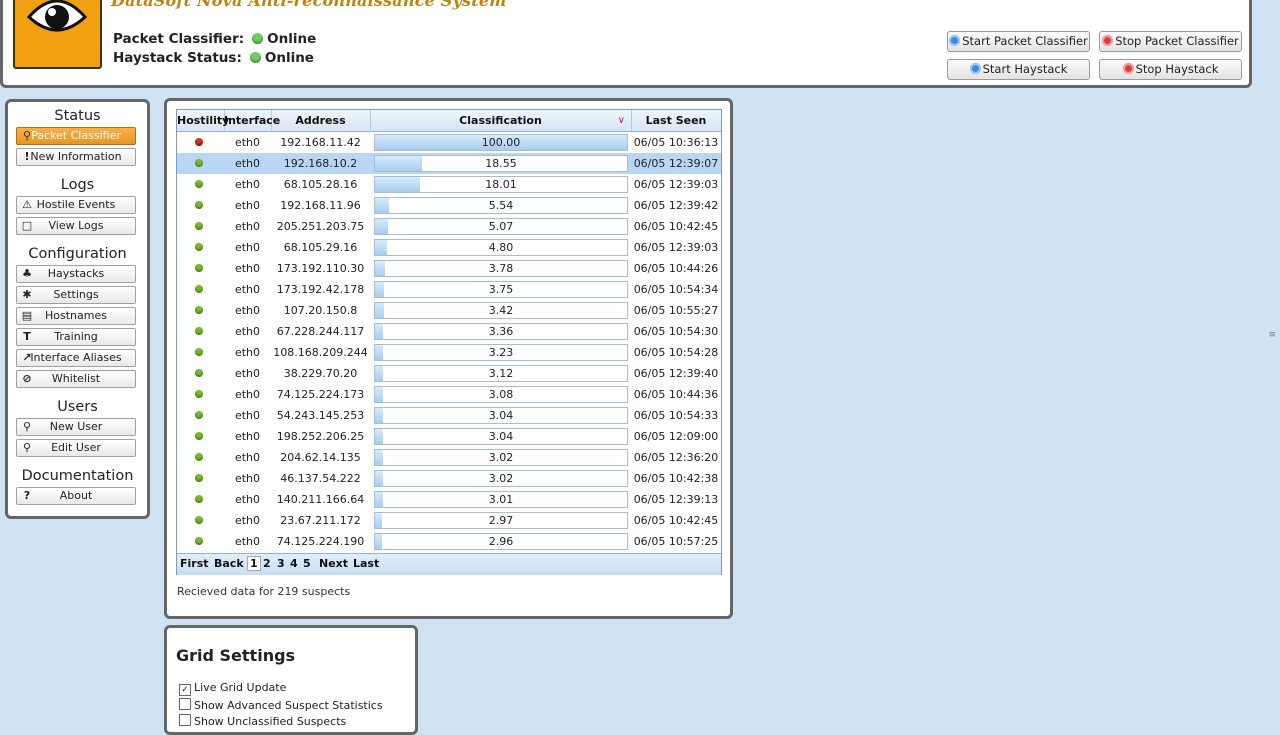 This screenshot has width=1280, height=735. What do you see at coordinates (449, 436) in the screenshot?
I see `table-row: eth0 198.252.206.25 3.04 06/05 12:09:00` at bounding box center [449, 436].